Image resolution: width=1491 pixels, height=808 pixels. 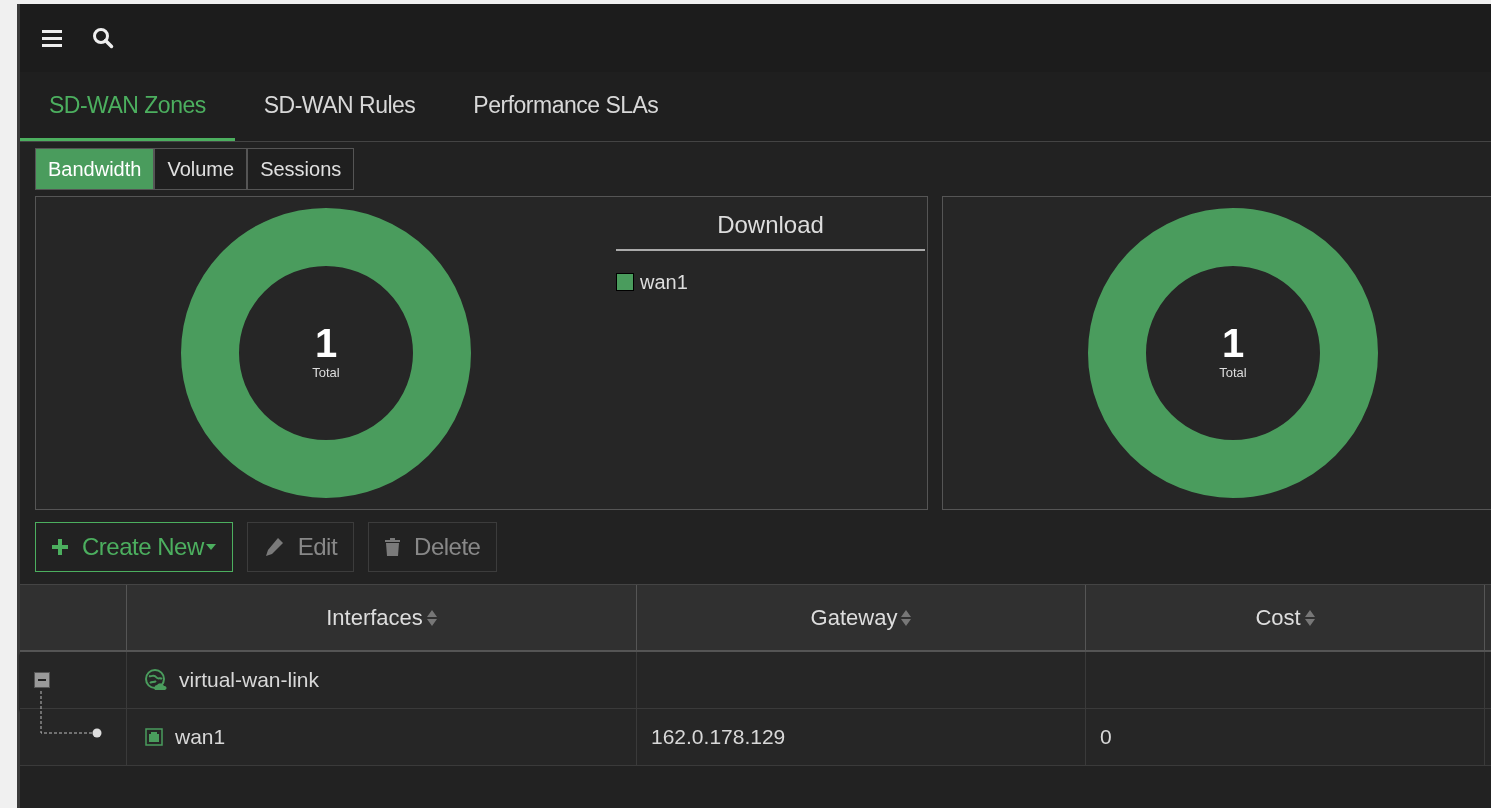 What do you see at coordinates (201, 169) in the screenshot?
I see `view-tab: Volume` at bounding box center [201, 169].